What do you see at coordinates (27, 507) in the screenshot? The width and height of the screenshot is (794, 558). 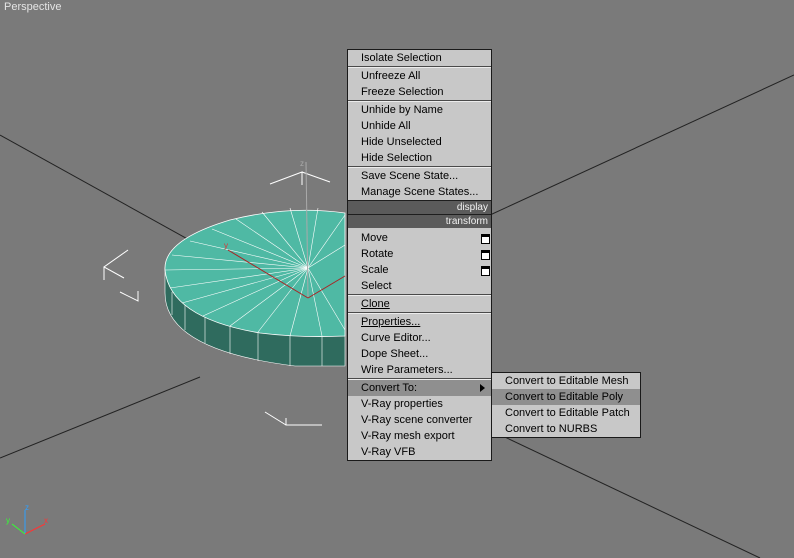 I see `world-z-label: z` at bounding box center [27, 507].